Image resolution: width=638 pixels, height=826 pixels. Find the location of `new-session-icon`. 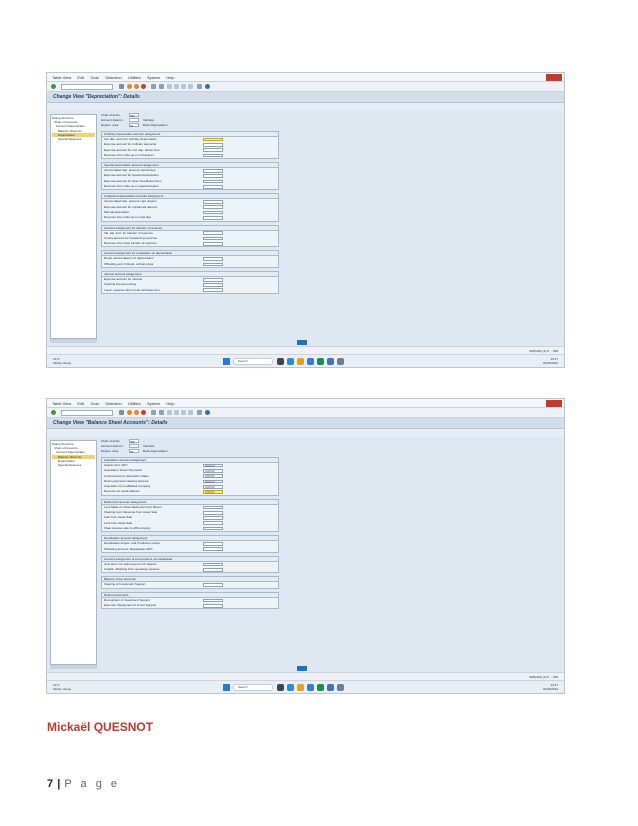

new-session-icon is located at coordinates (199, 86).